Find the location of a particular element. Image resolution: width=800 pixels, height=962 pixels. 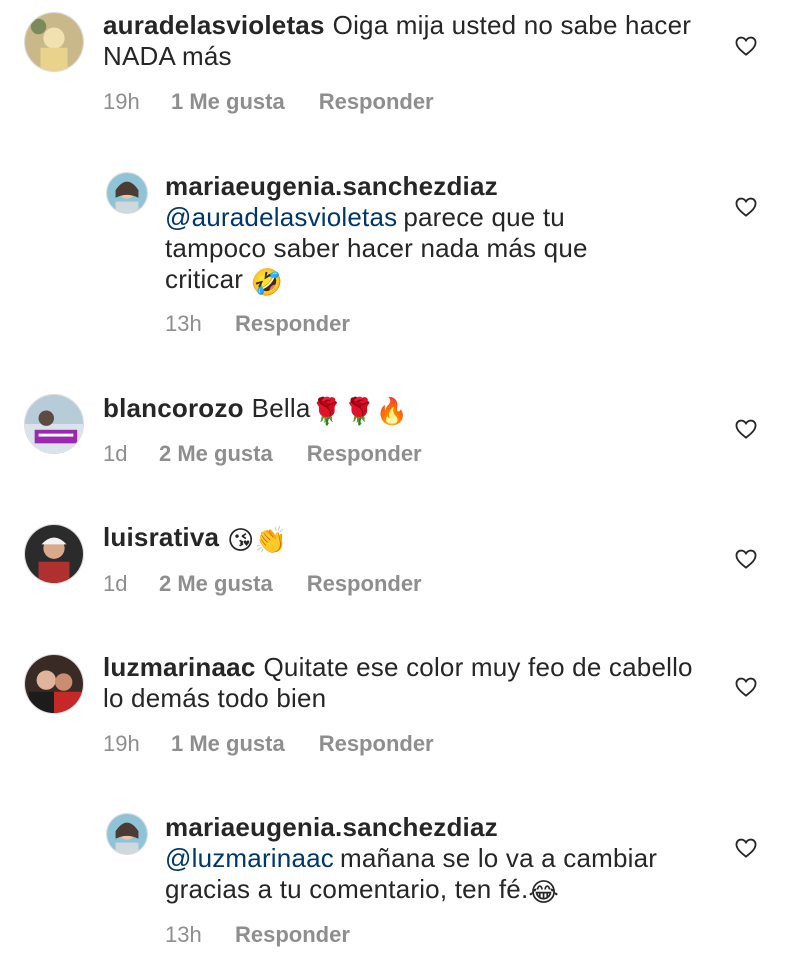

comment-body: Bella is located at coordinates (281, 408).